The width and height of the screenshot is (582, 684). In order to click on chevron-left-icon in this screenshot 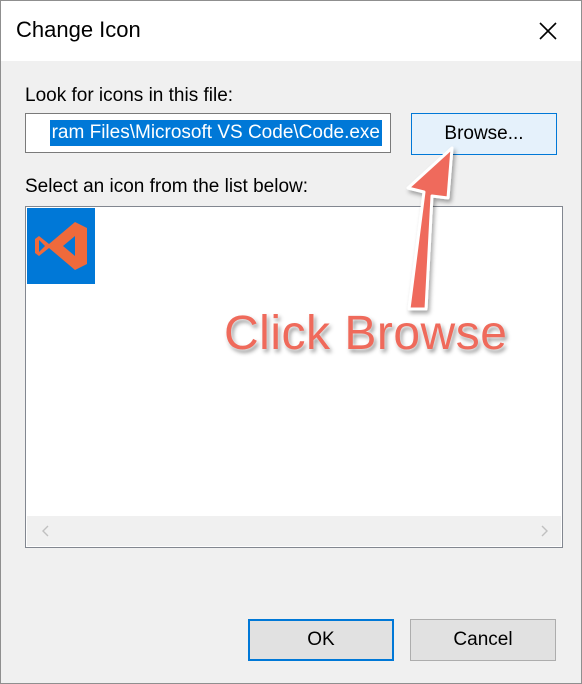, I will do `click(45, 531)`.